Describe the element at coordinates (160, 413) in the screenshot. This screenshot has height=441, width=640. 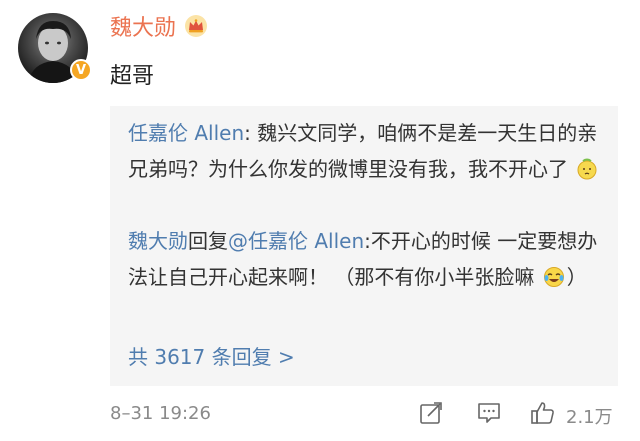
I see `timestamp: 8–31 19:26` at that location.